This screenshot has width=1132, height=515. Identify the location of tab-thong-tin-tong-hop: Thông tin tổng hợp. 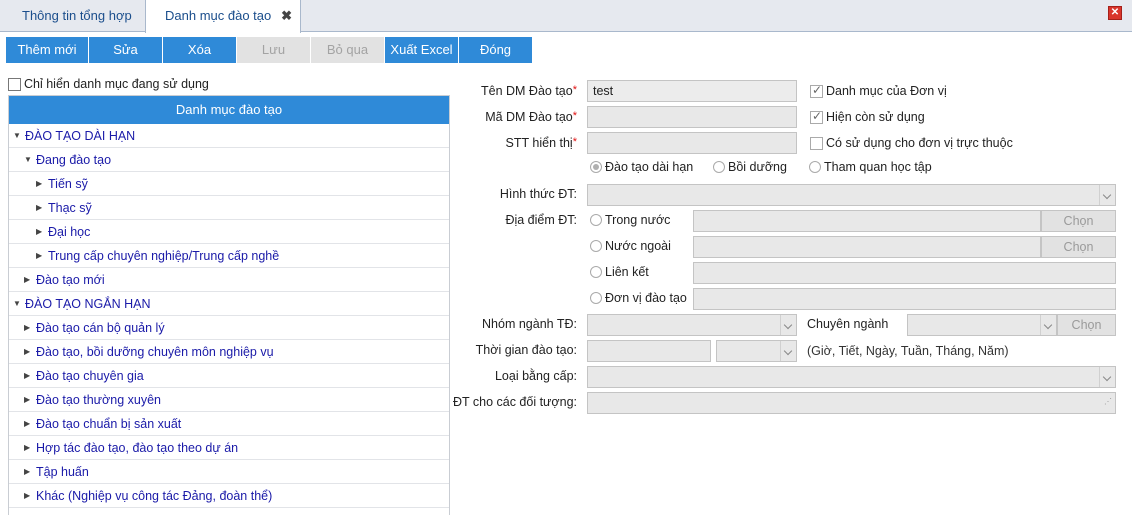
(77, 16).